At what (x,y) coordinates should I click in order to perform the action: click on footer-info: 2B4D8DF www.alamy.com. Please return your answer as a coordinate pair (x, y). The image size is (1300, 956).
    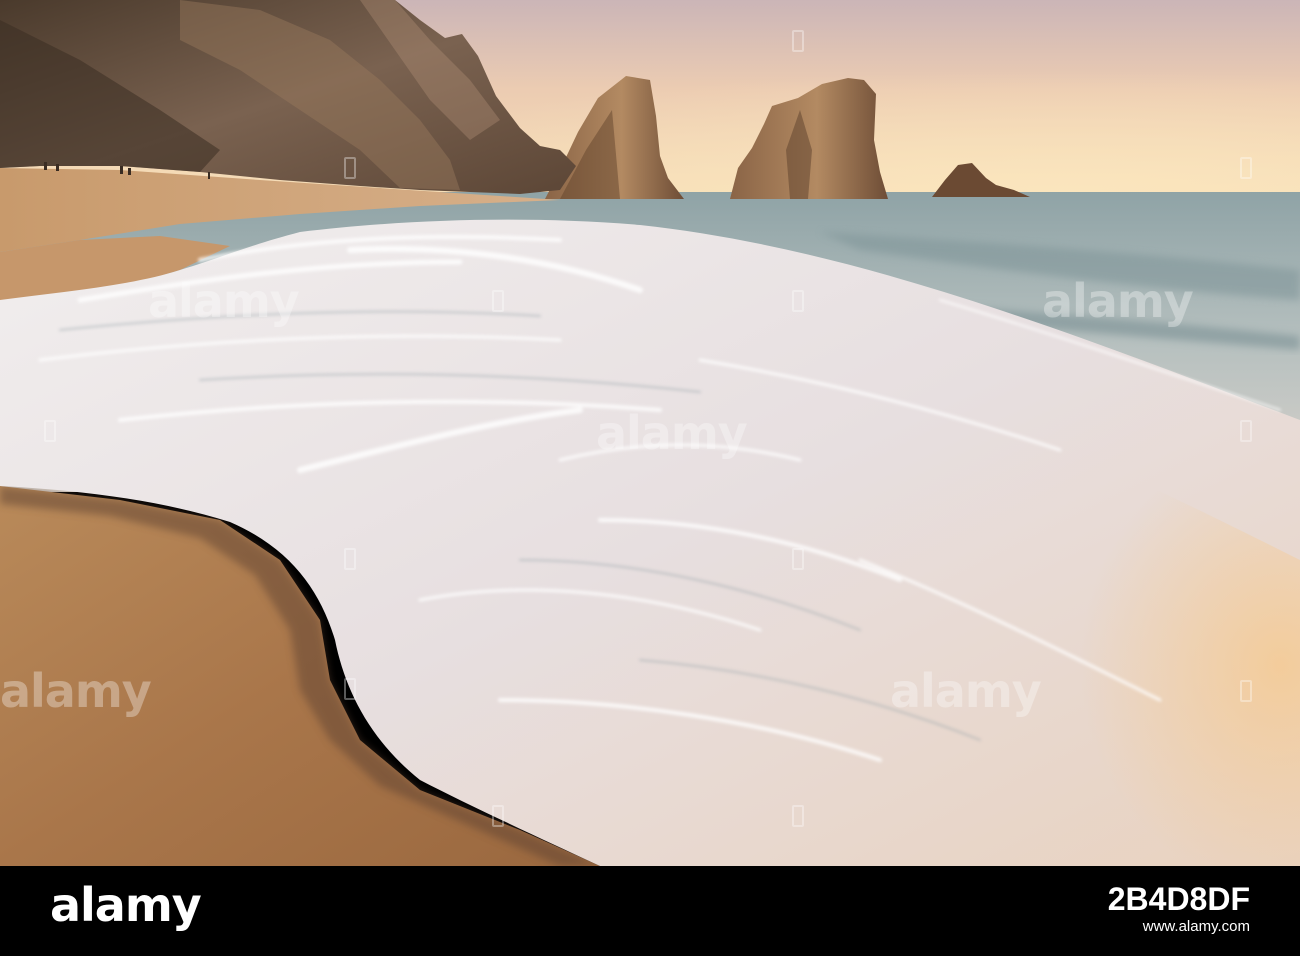
    Looking at the image, I should click on (1179, 910).